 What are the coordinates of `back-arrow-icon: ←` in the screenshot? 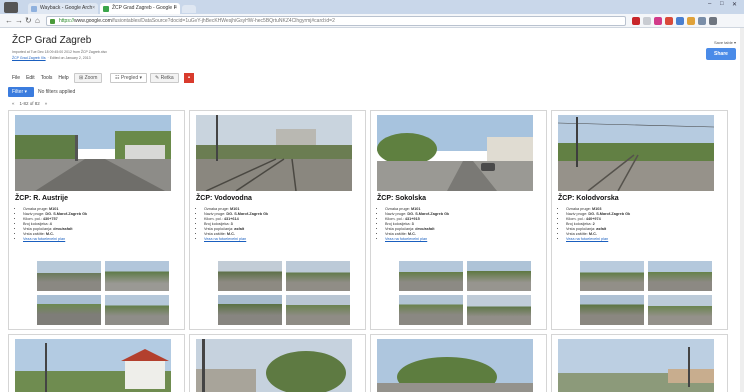 It's located at (9, 21).